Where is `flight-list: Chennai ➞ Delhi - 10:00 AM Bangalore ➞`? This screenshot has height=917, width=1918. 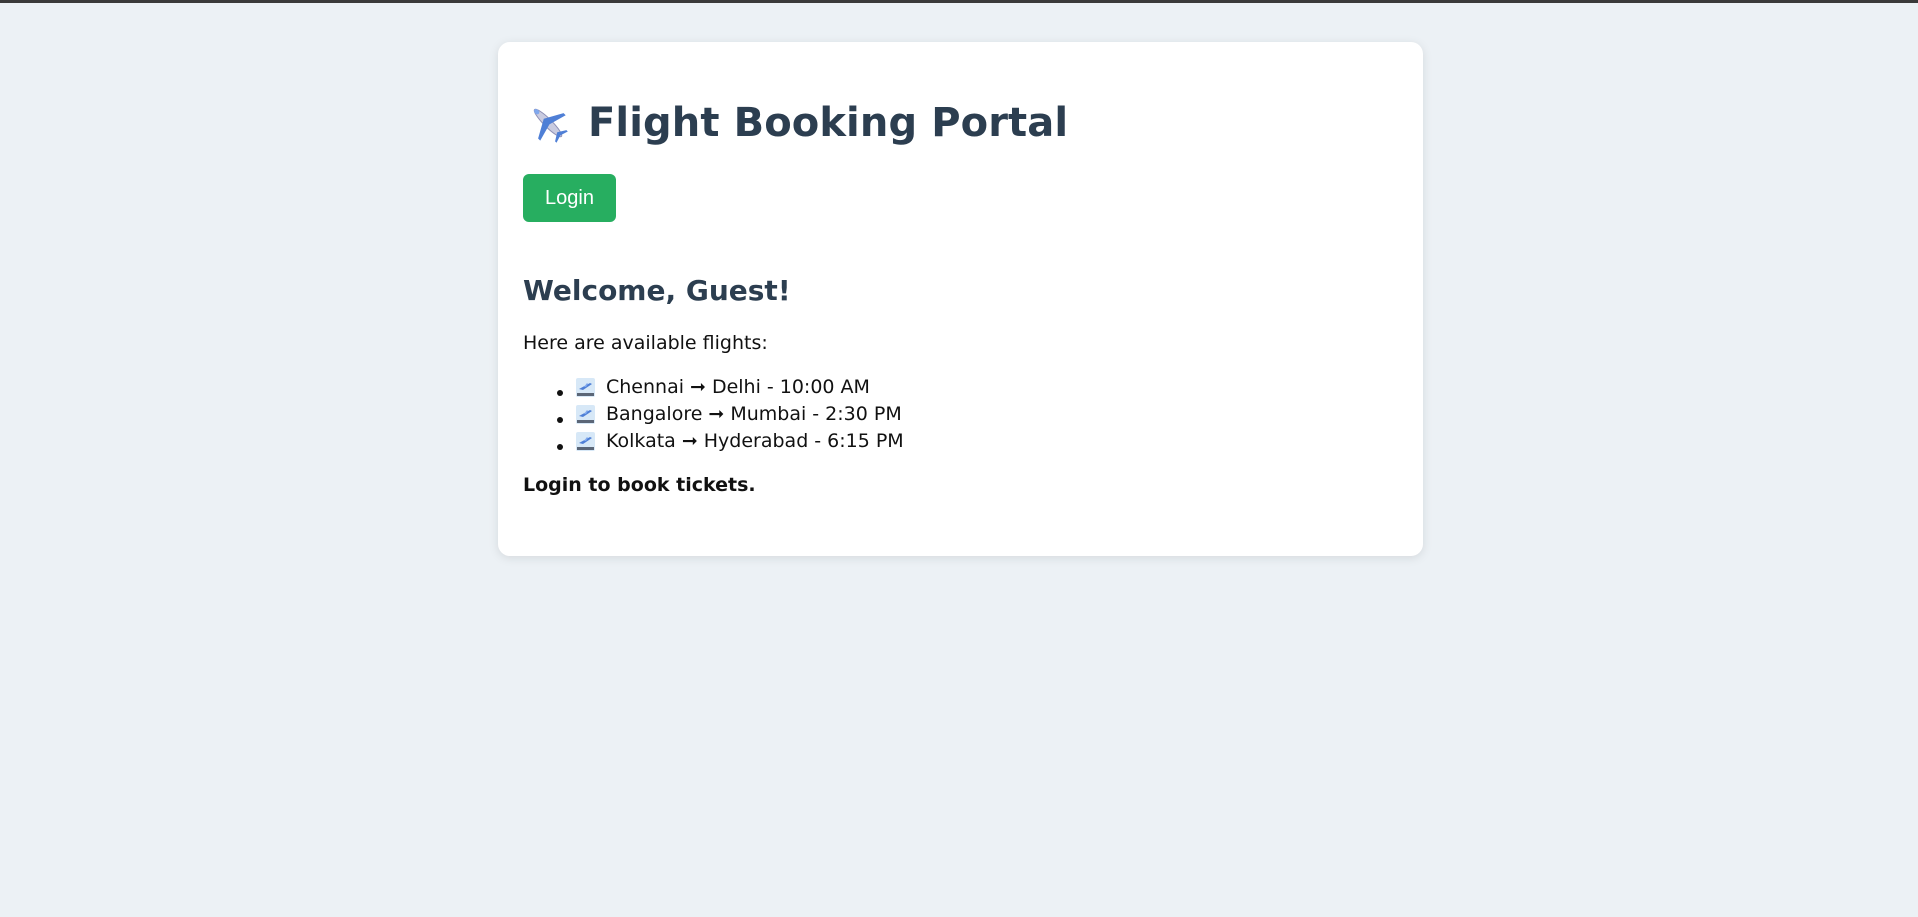 flight-list: Chennai ➞ Delhi - 10:00 AM Bangalore ➞ is located at coordinates (960, 414).